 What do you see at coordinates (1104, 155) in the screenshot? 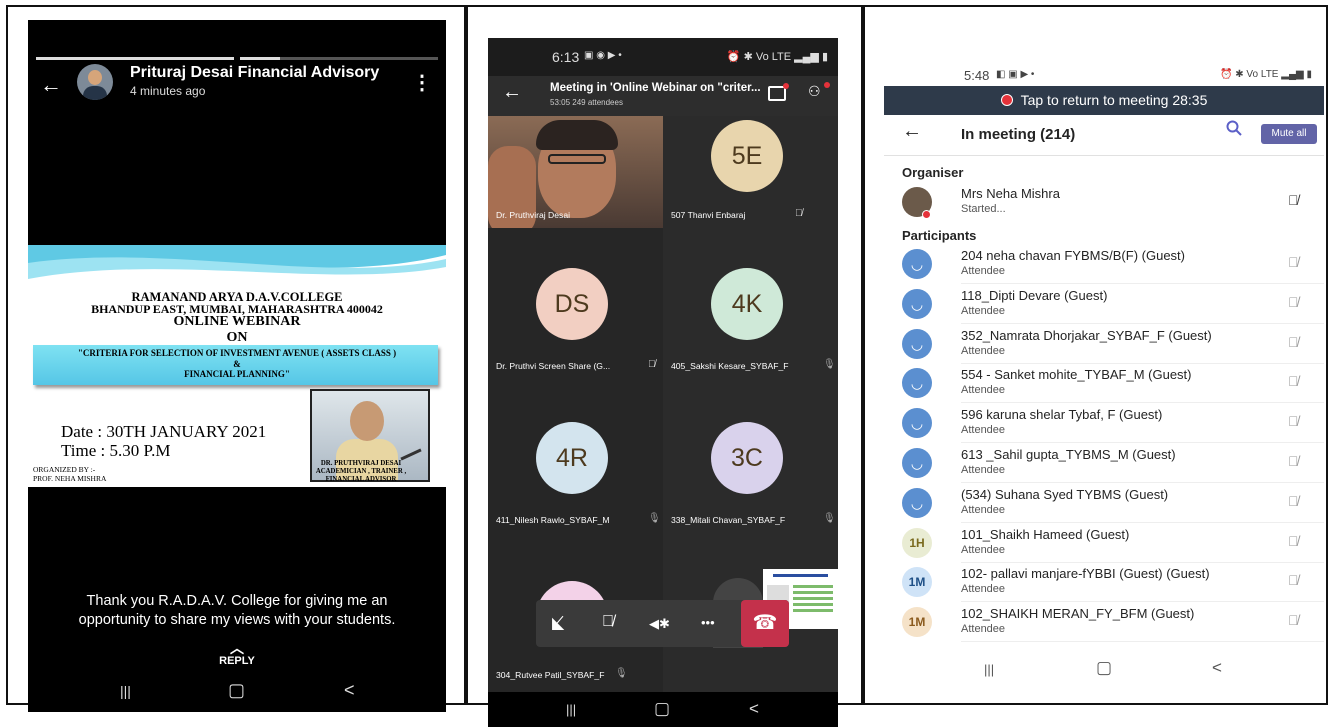
I see `divider` at bounding box center [1104, 155].